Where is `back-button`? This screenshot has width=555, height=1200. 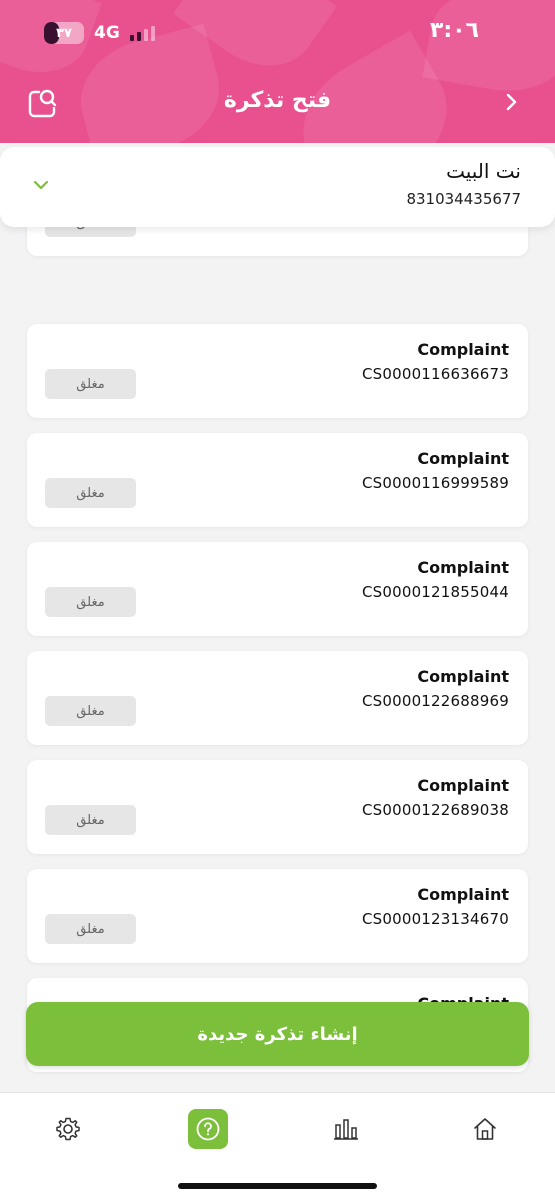 back-button is located at coordinates (511, 102).